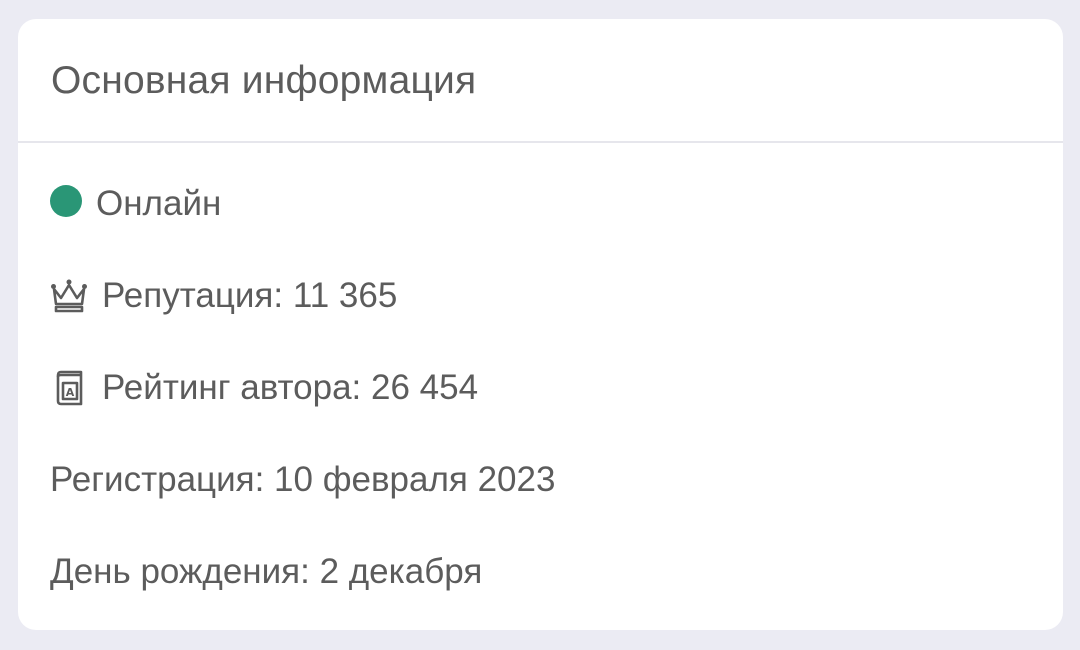  I want to click on book-icon: A, so click(69, 388).